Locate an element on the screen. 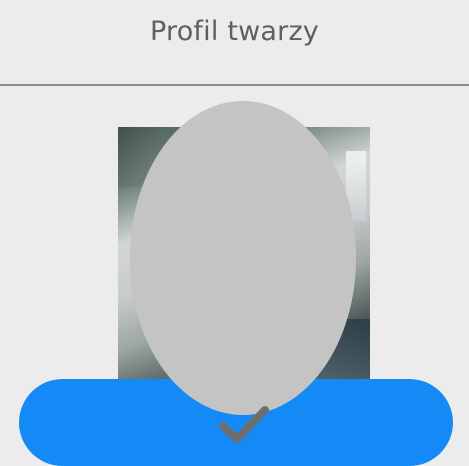 The width and height of the screenshot is (469, 466). header-divider is located at coordinates (234, 85).